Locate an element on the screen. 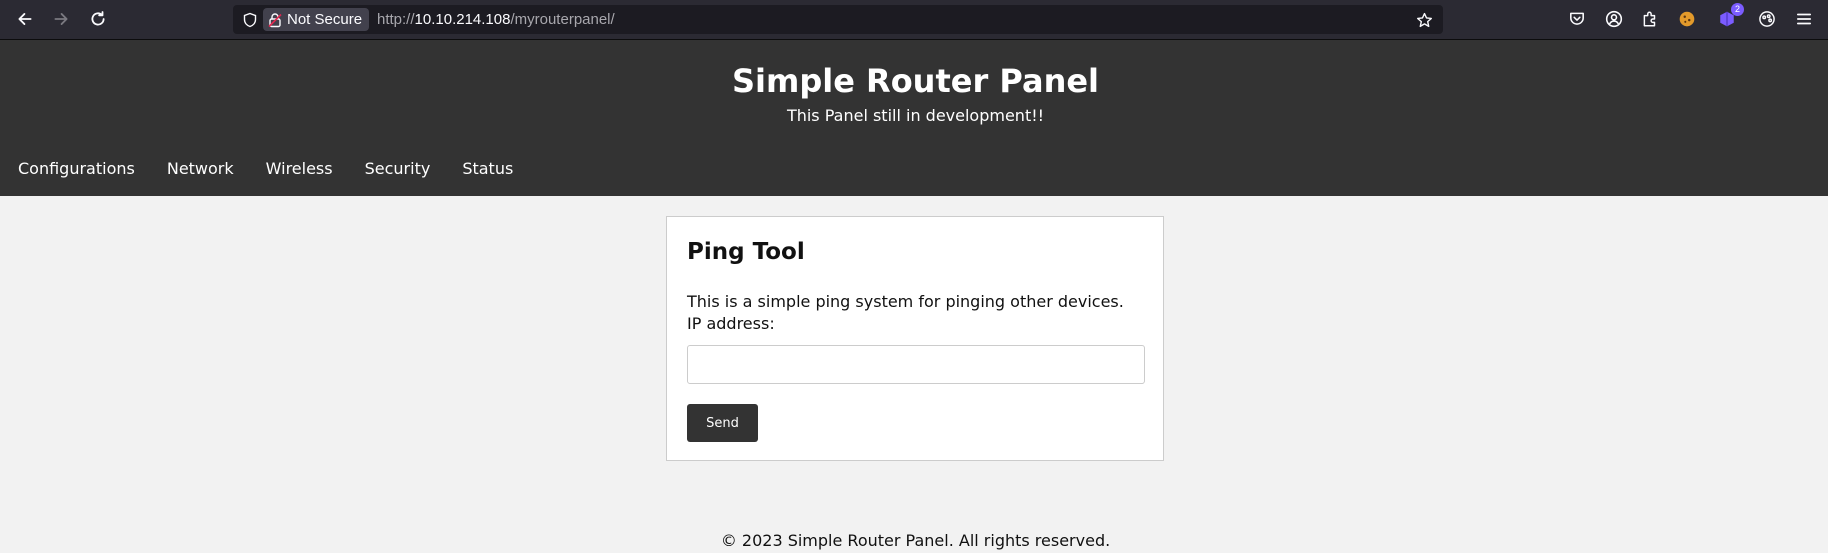  foxyproxy-extension-icon: 2 is located at coordinates (1728, 17).